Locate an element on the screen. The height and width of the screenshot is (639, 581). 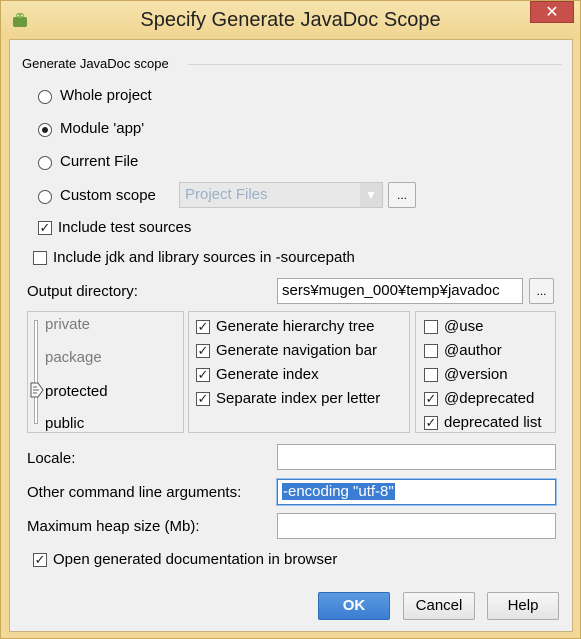
visibility-level-package: package is located at coordinates (73, 357).